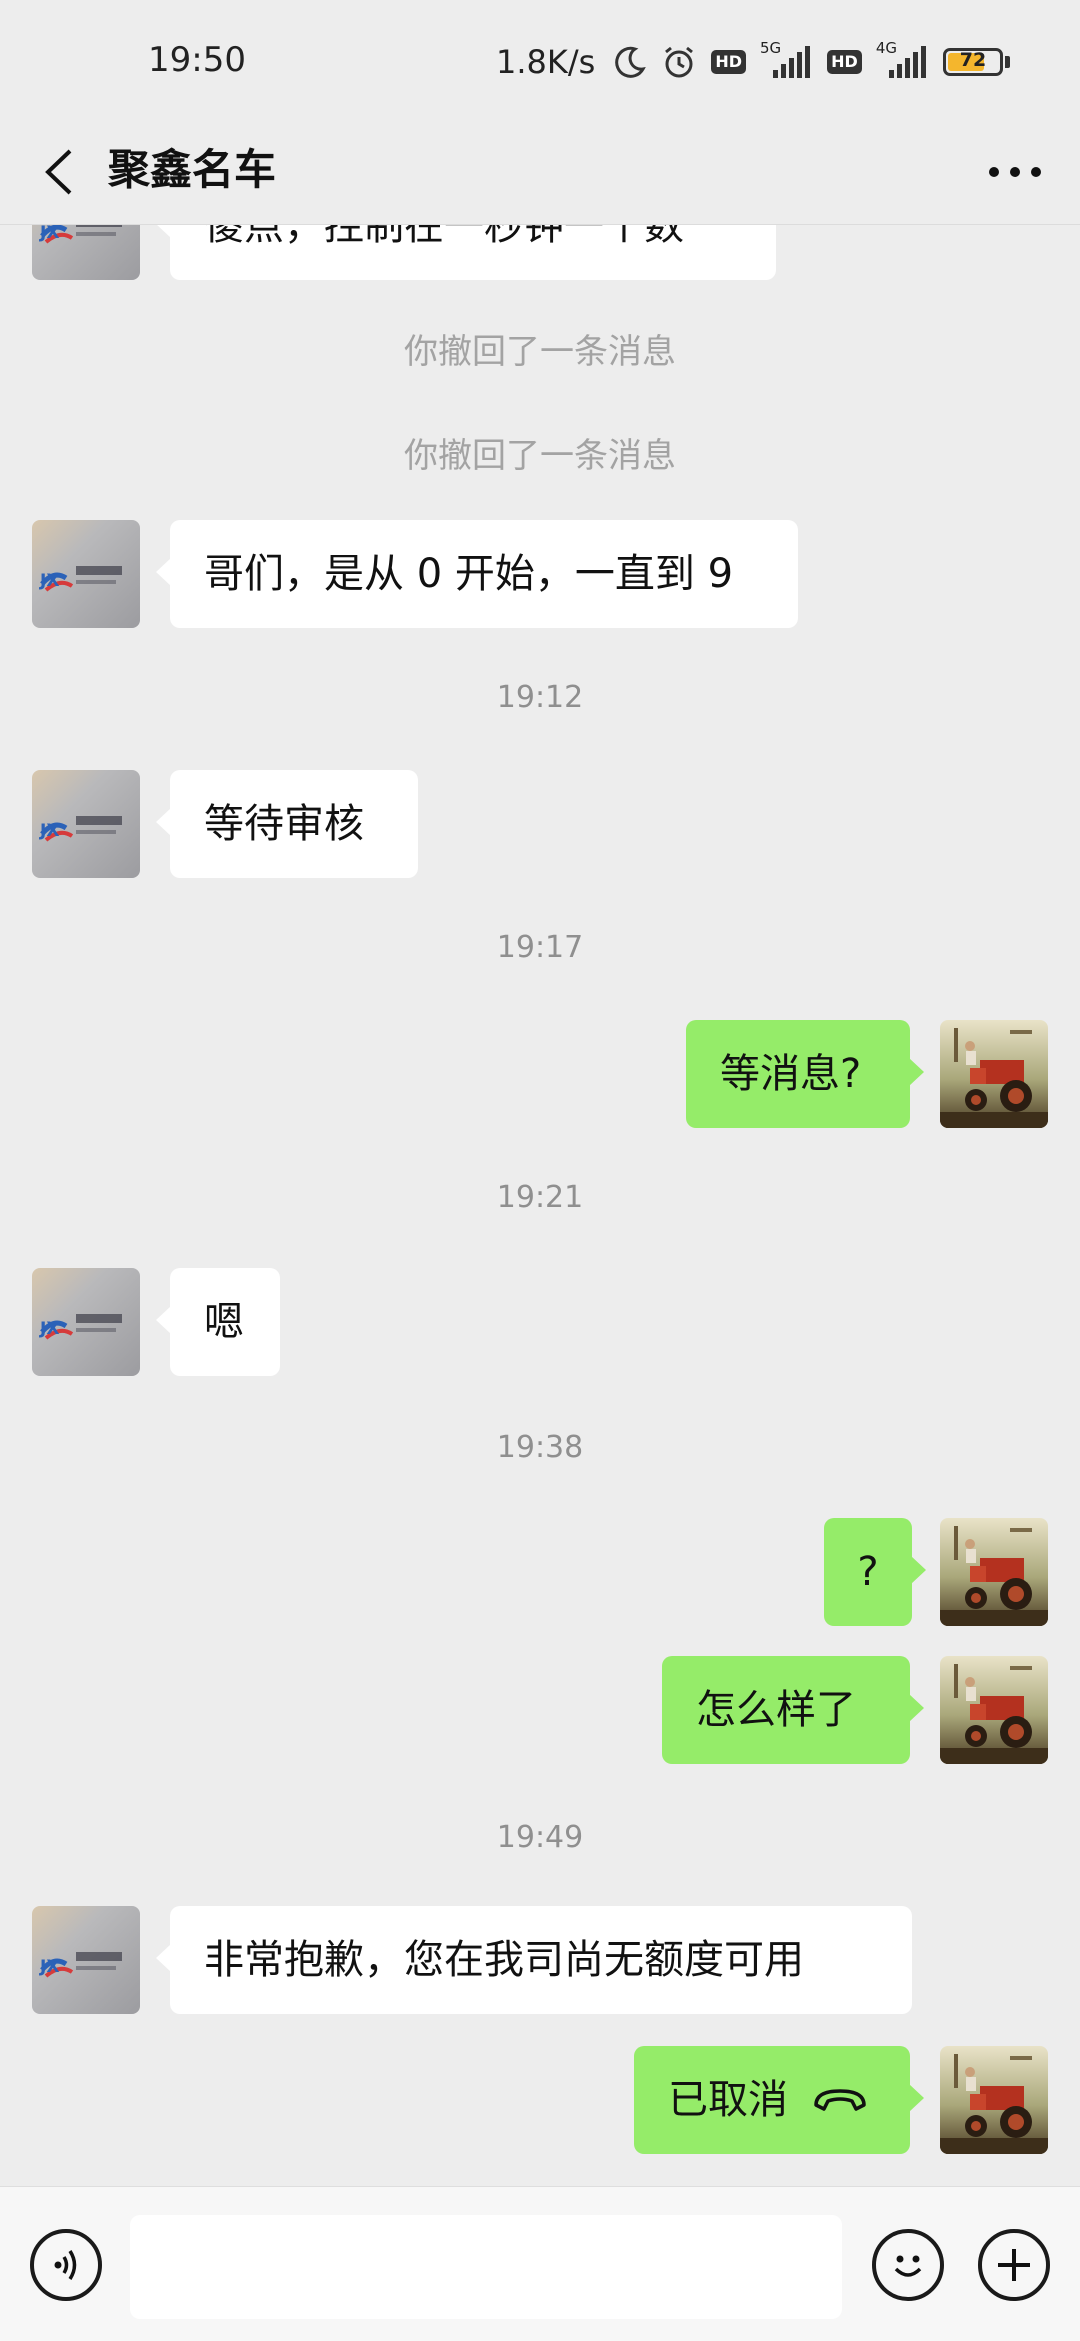 This screenshot has height=2341, width=1080. Describe the element at coordinates (545, 62) in the screenshot. I see `net-speed: 1.8K/s` at that location.